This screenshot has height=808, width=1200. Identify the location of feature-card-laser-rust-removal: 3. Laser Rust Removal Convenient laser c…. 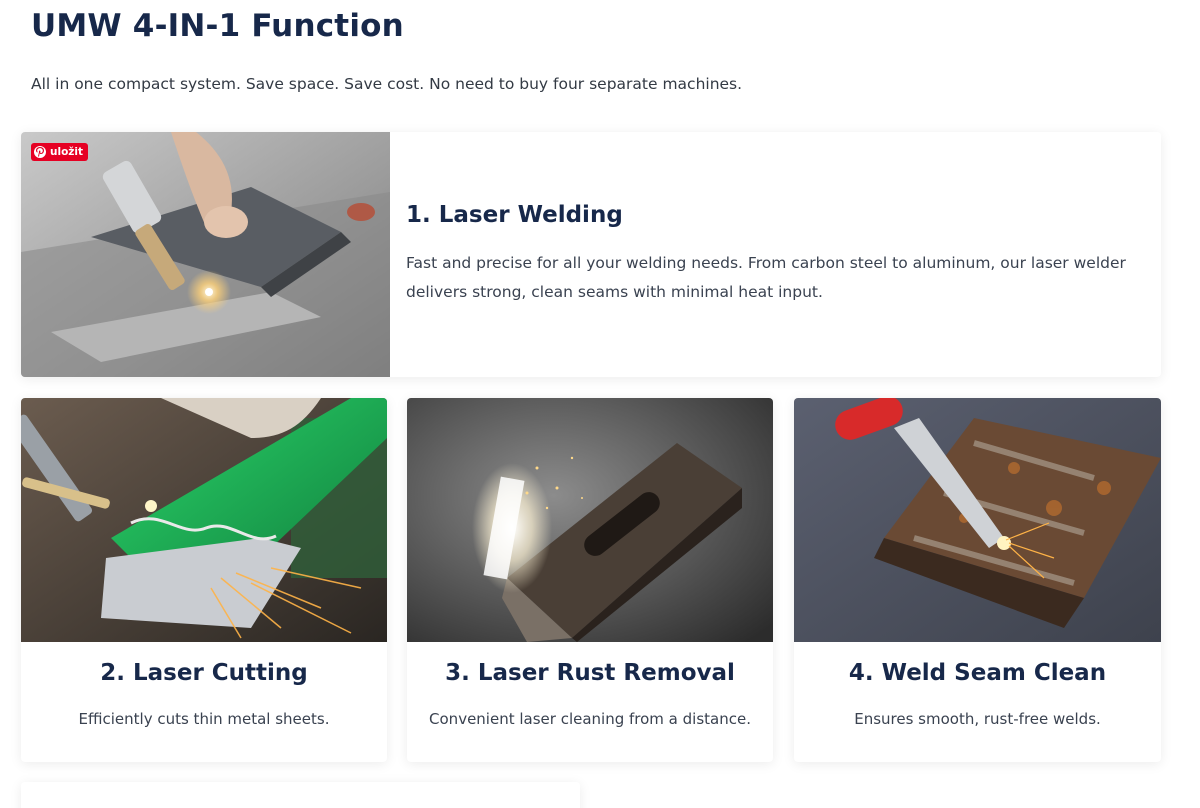
(590, 580).